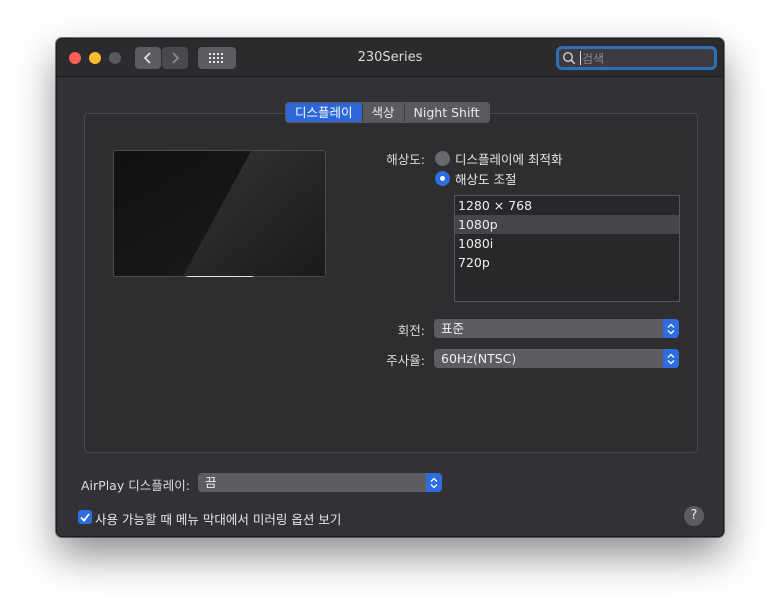 This screenshot has height=612, width=780. I want to click on radio-optimized: 디스플레이에 최적화, so click(498, 158).